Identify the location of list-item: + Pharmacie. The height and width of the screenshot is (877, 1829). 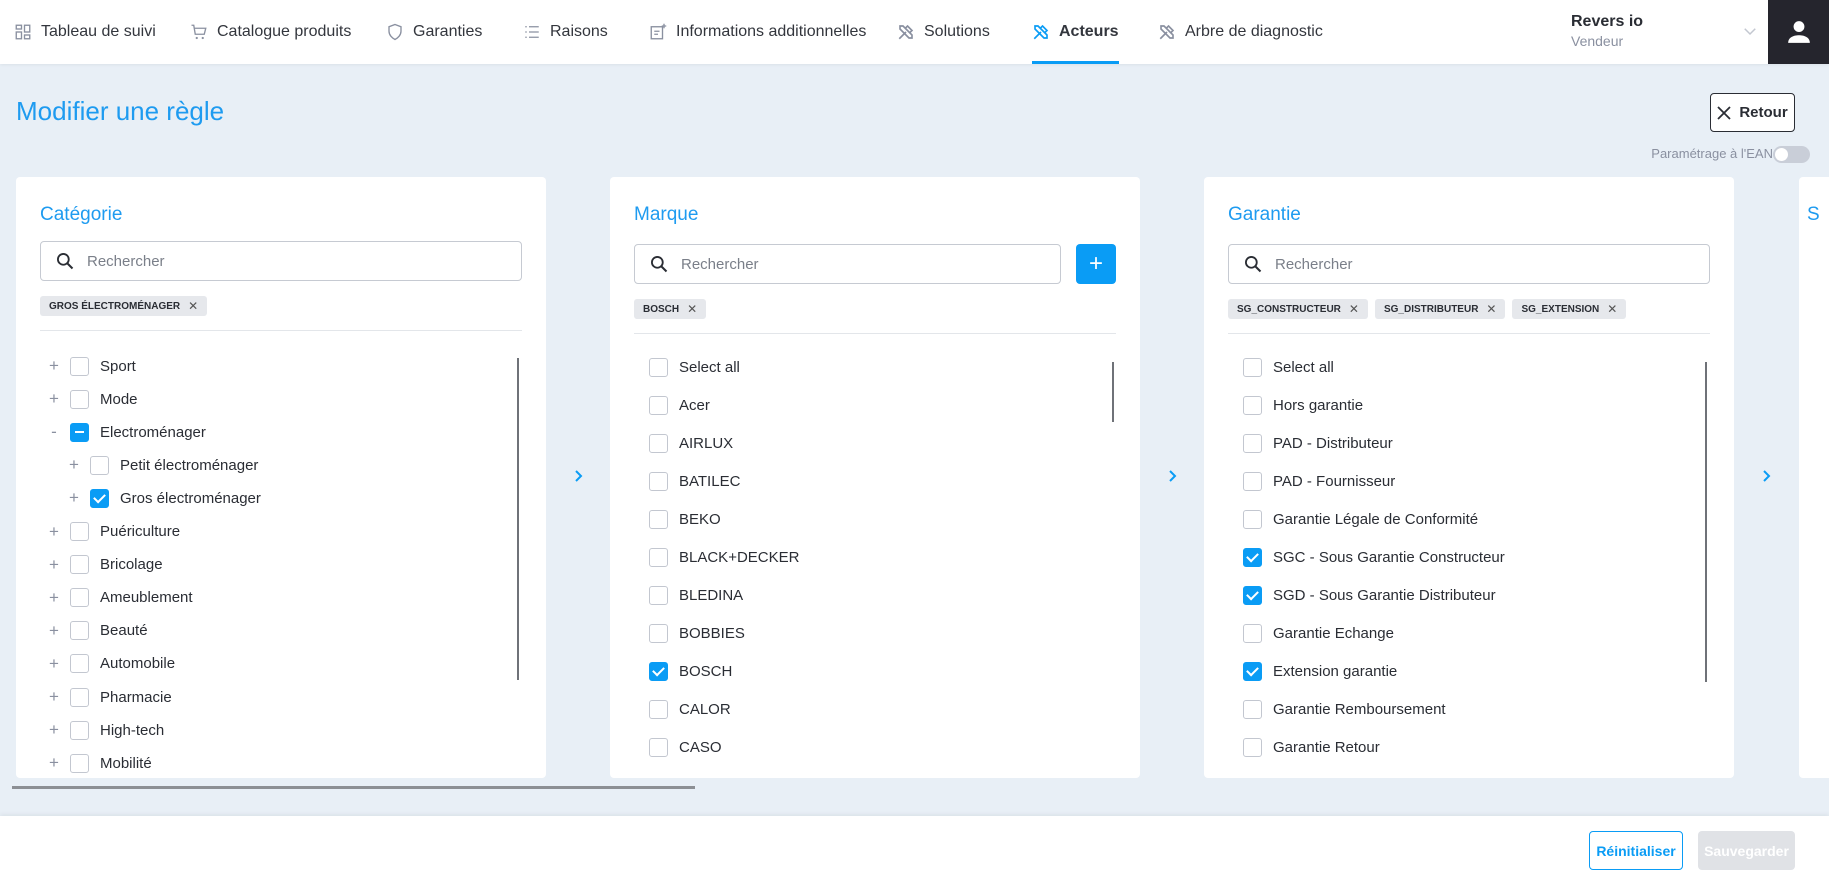
(109, 697).